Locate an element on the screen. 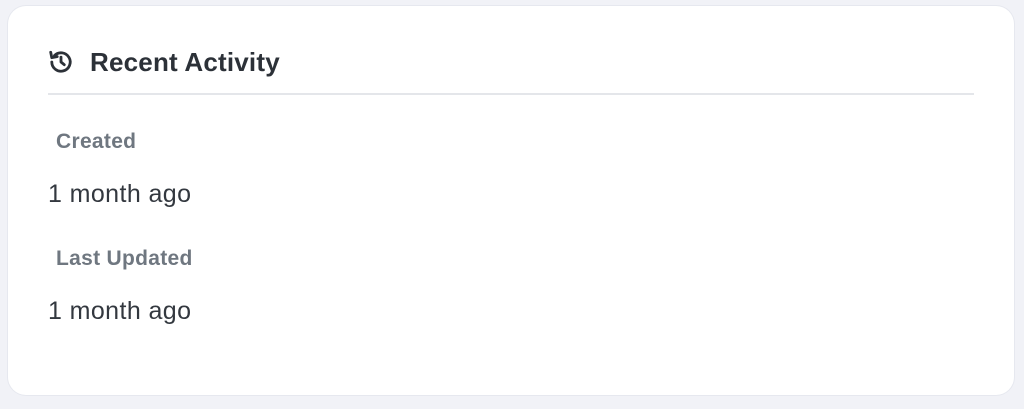 The image size is (1024, 409). last-updated-label: Last Updated is located at coordinates (124, 258).